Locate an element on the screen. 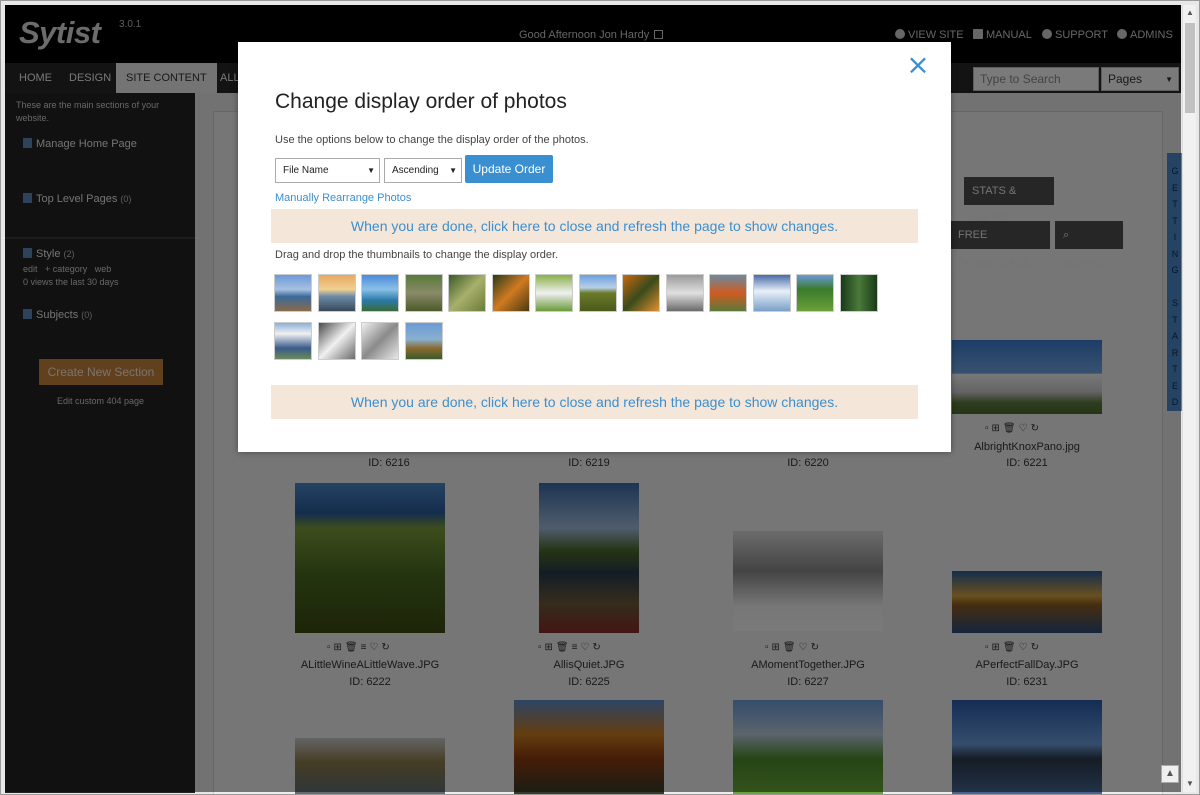 The height and width of the screenshot is (795, 1200). thumbnail-snowy-woods is located at coordinates (336, 341).